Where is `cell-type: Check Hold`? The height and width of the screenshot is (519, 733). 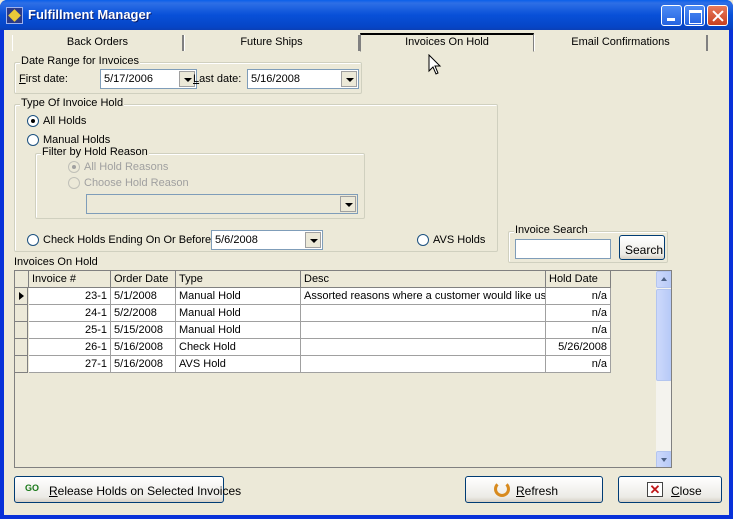
cell-type: Check Hold is located at coordinates (238, 347).